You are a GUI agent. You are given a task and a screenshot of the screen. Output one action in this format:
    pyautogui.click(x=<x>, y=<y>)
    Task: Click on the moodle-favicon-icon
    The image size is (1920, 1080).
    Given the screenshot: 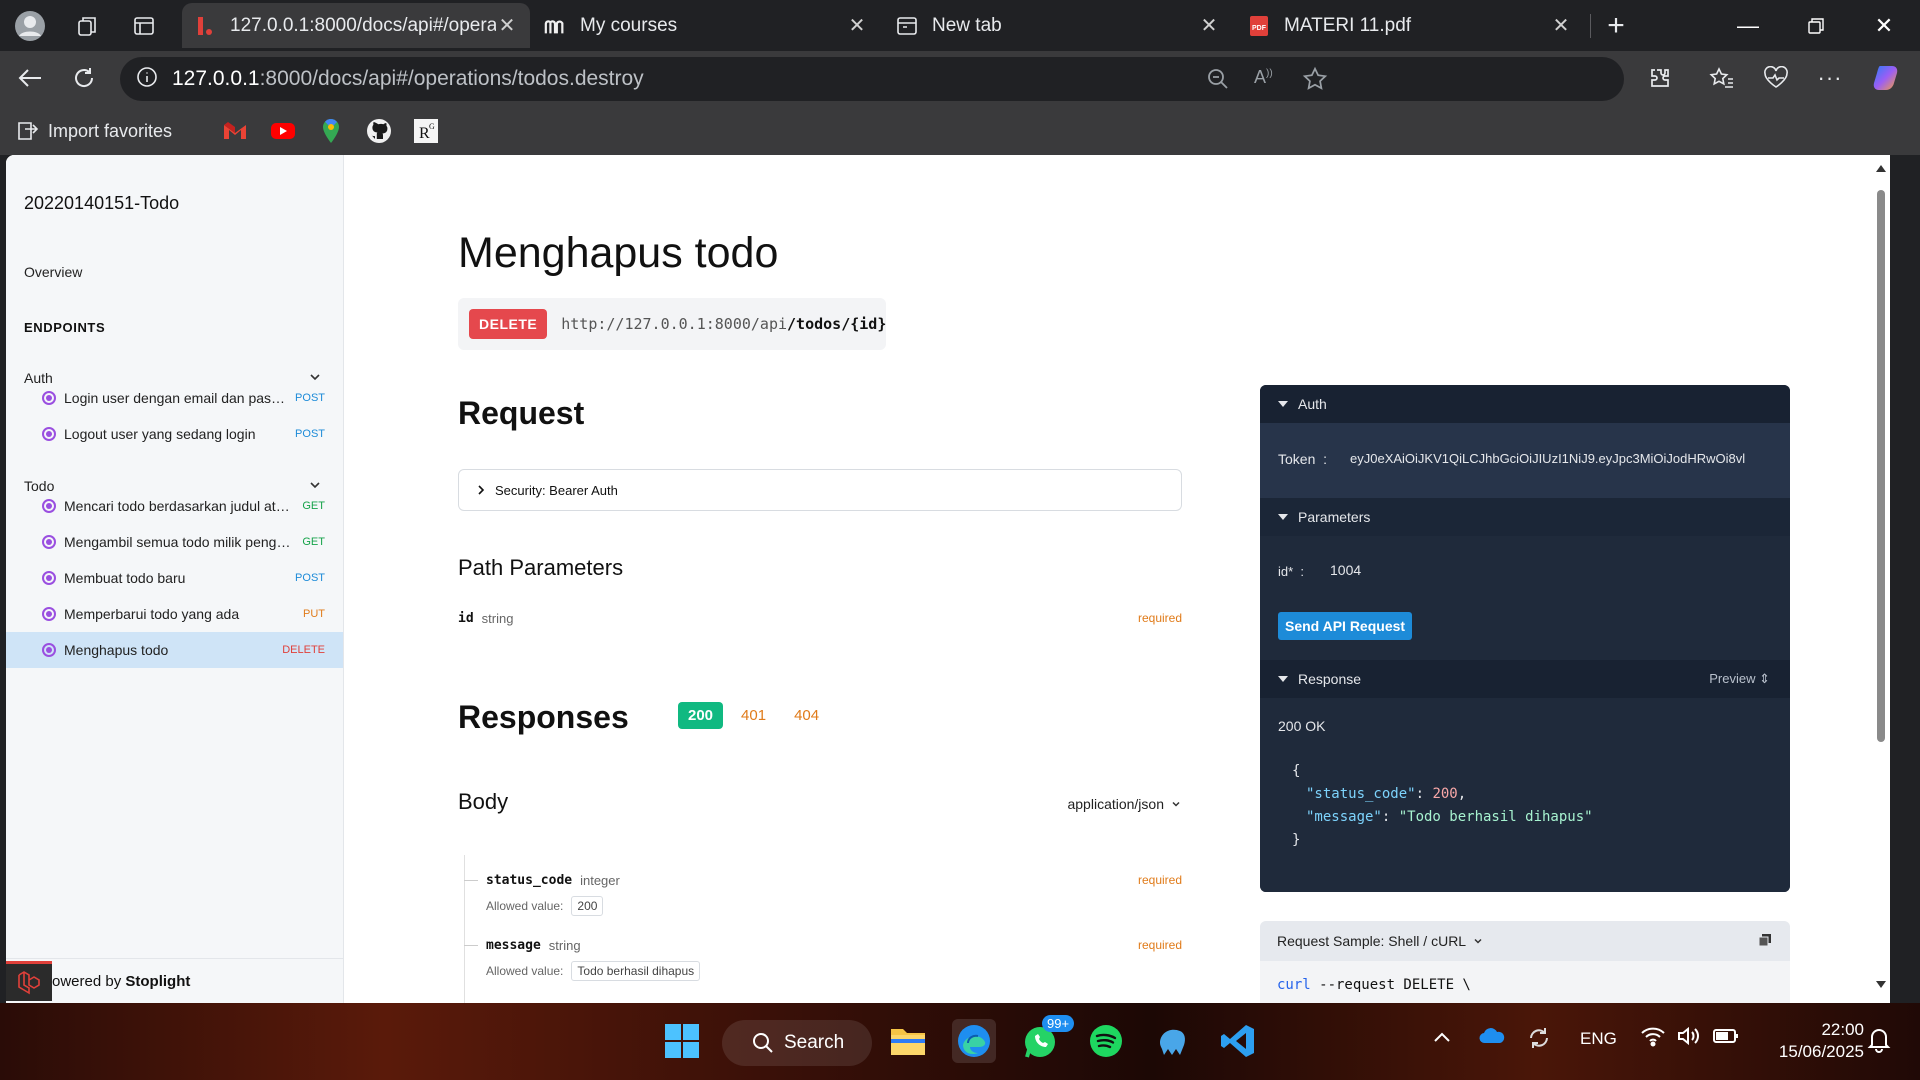 What is the action you would take?
    pyautogui.click(x=555, y=26)
    